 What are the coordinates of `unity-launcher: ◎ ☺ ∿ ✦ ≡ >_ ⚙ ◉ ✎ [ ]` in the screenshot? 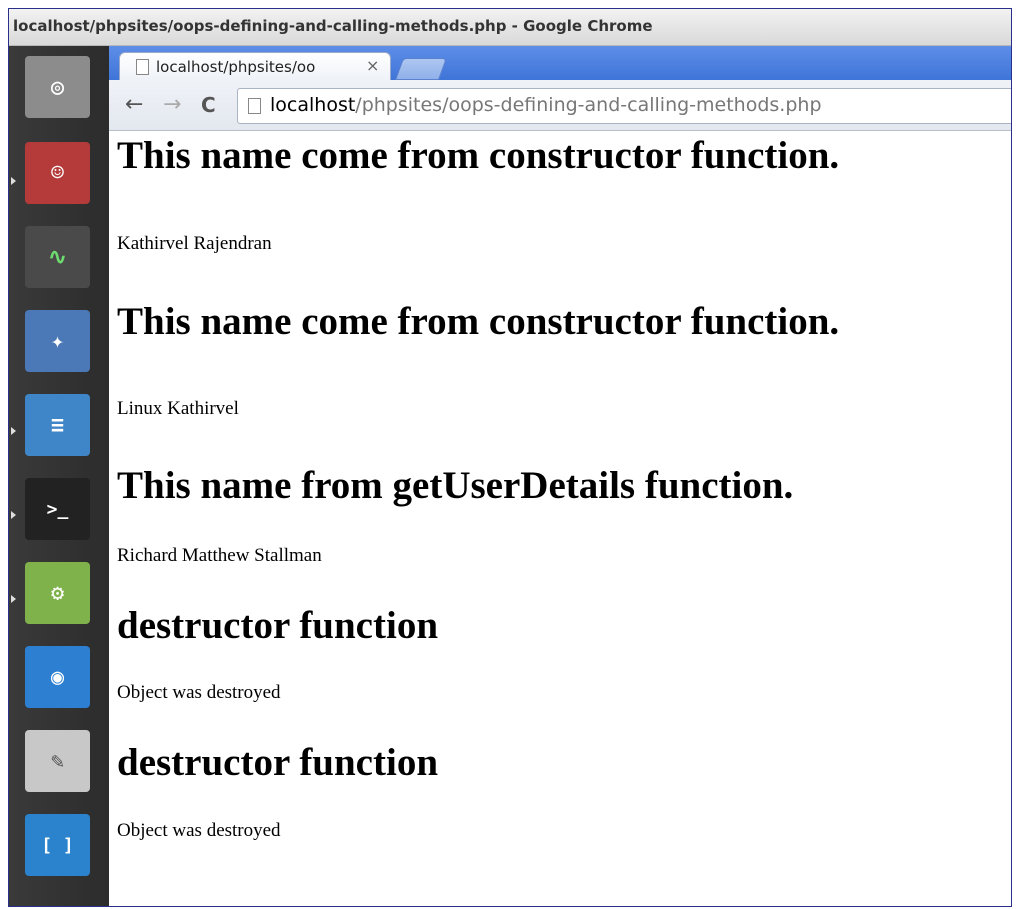 It's located at (59, 476).